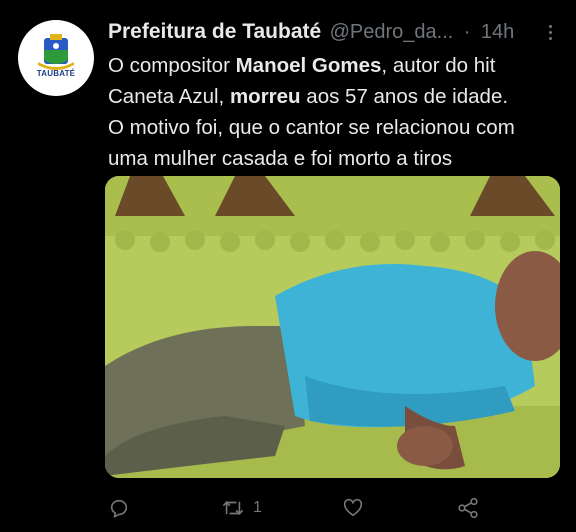  I want to click on share-icon, so click(468, 508).